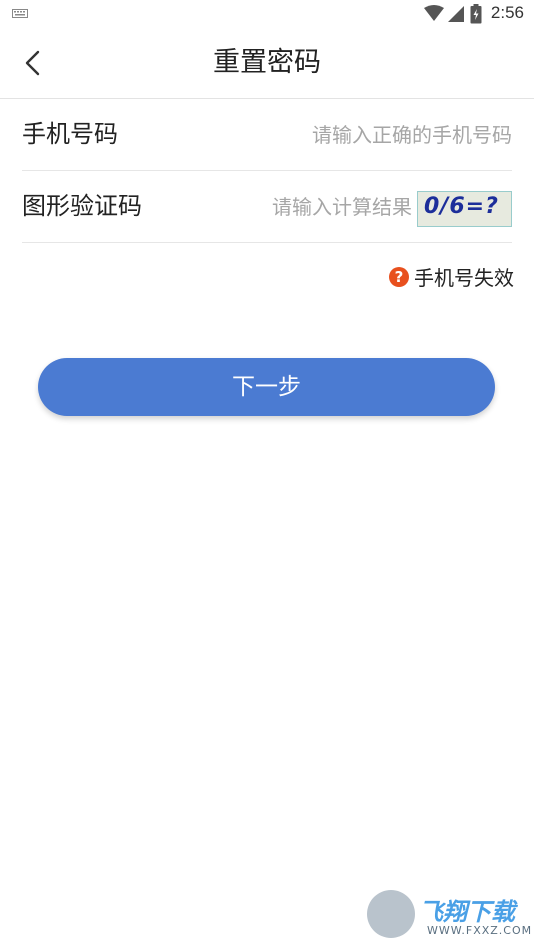 The height and width of the screenshot is (950, 534). I want to click on page-title: 重置密码, so click(267, 62).